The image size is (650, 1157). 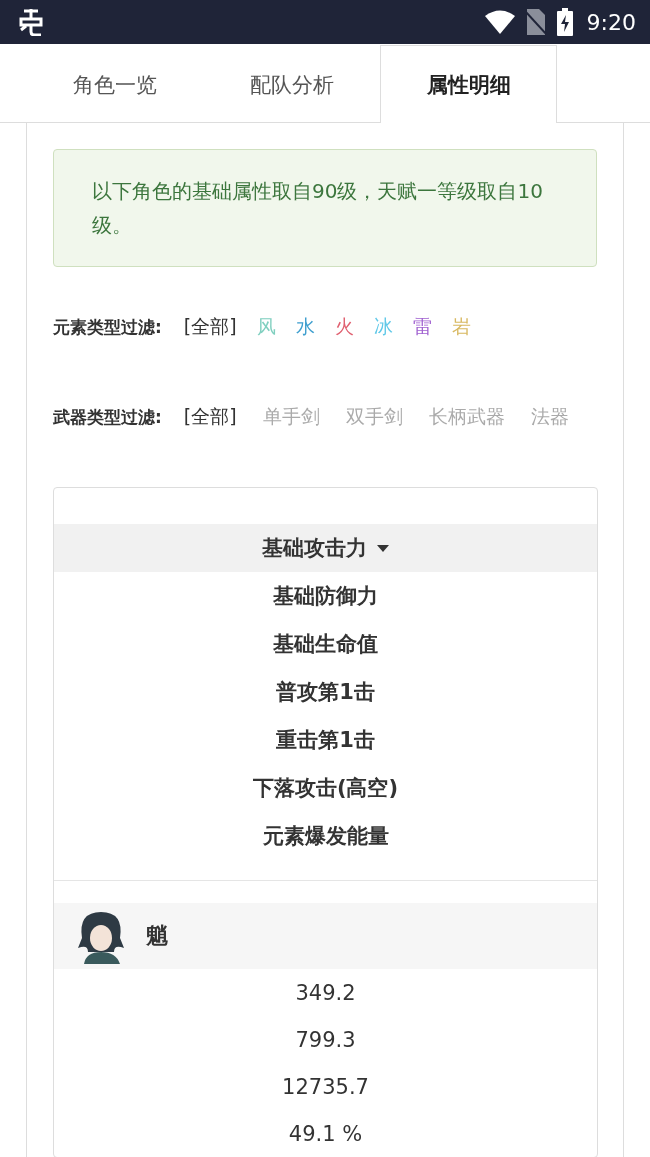 What do you see at coordinates (499, 22) in the screenshot?
I see `wifi-icon` at bounding box center [499, 22].